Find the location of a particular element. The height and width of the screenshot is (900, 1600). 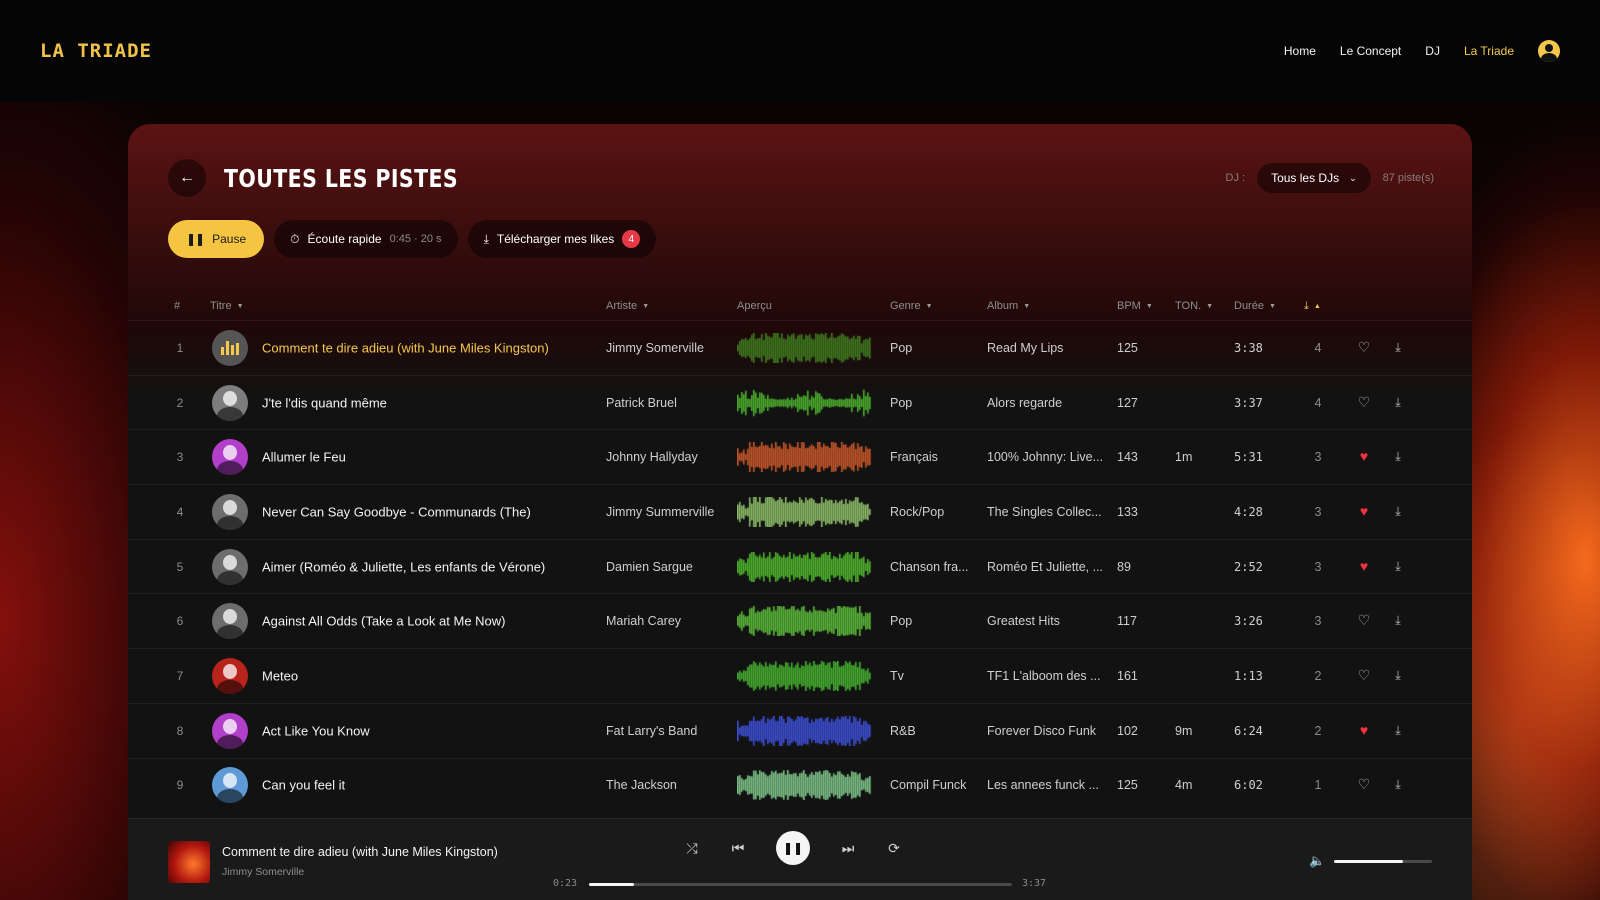

progress-bar is located at coordinates (800, 884).